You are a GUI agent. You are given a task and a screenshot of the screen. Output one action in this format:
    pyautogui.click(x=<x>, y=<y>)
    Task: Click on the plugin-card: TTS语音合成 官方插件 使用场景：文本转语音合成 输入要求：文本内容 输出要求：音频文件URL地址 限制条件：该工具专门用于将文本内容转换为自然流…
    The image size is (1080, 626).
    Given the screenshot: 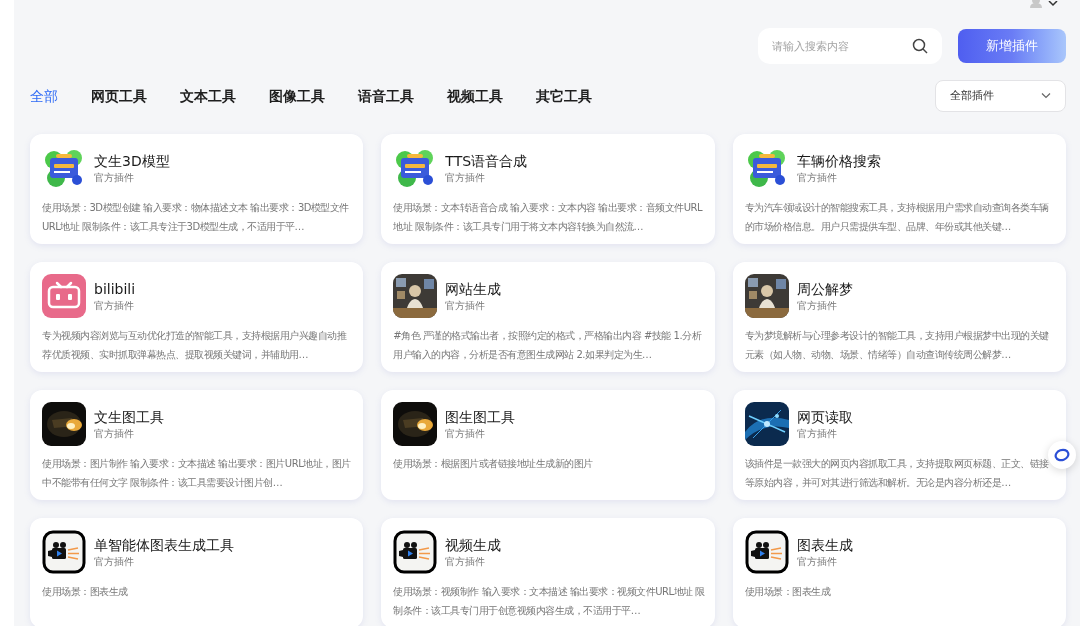 What is the action you would take?
    pyautogui.click(x=548, y=189)
    